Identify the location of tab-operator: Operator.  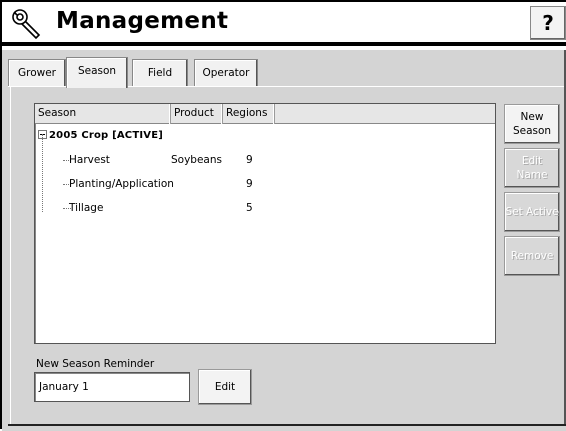
(226, 73).